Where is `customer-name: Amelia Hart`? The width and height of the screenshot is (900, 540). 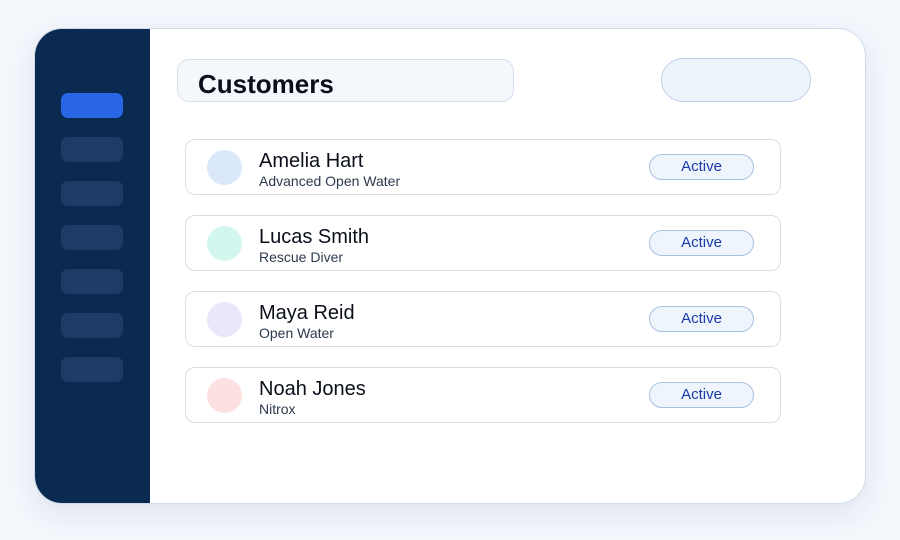
customer-name: Amelia Hart is located at coordinates (311, 161).